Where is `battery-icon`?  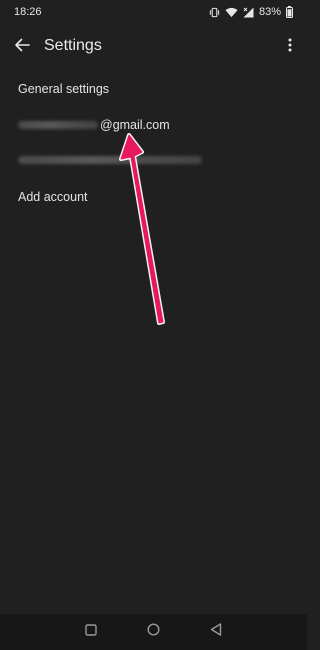 battery-icon is located at coordinates (289, 12).